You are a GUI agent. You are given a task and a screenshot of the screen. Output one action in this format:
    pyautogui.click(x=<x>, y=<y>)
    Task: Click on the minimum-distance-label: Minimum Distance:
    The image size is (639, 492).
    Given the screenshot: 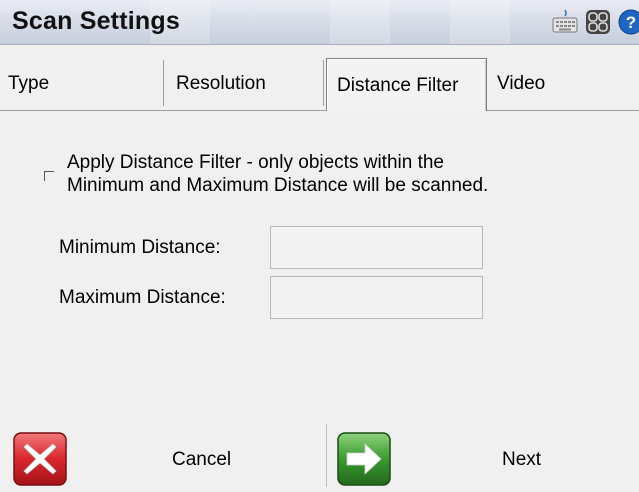 What is the action you would take?
    pyautogui.click(x=140, y=247)
    